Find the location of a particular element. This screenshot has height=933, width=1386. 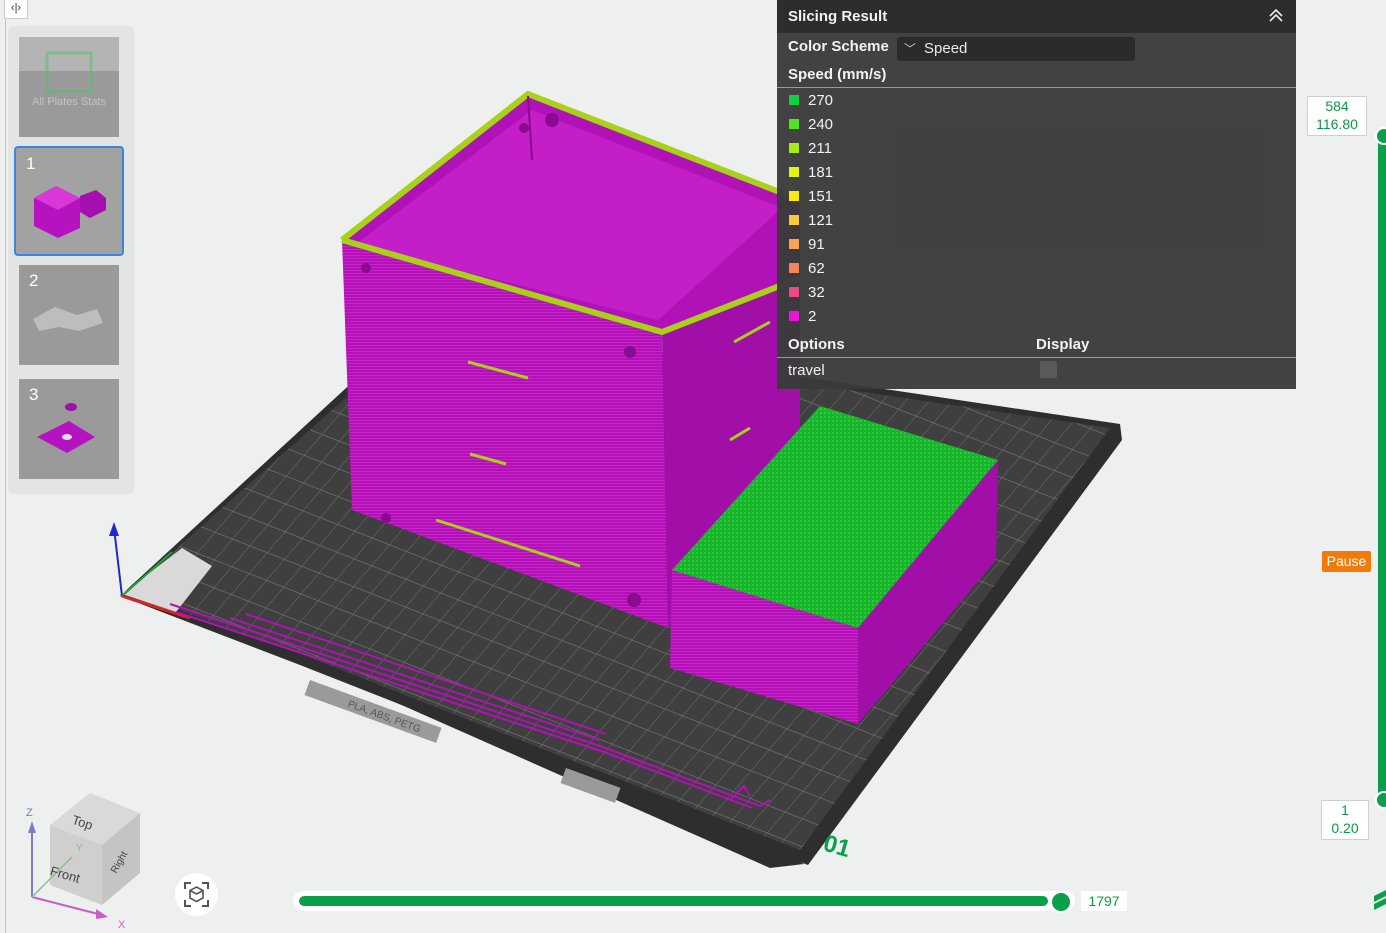

display-header: Display is located at coordinates (1063, 344).